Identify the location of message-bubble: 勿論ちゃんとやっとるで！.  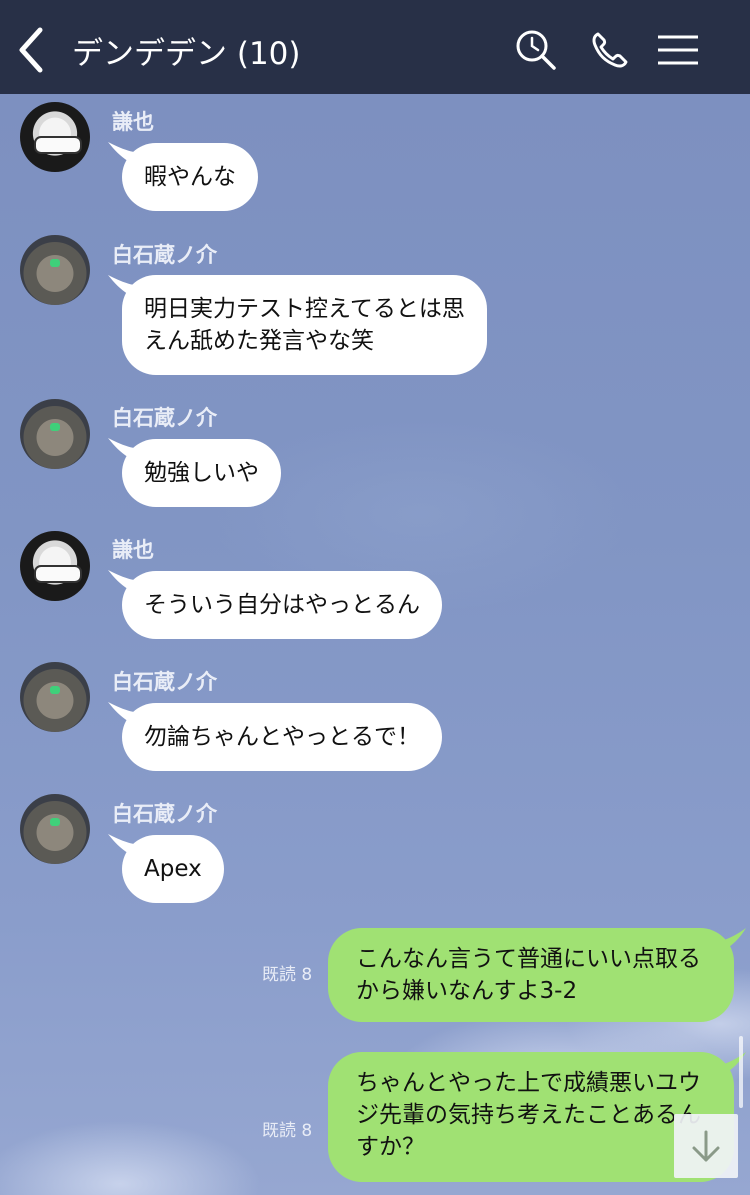
(282, 737).